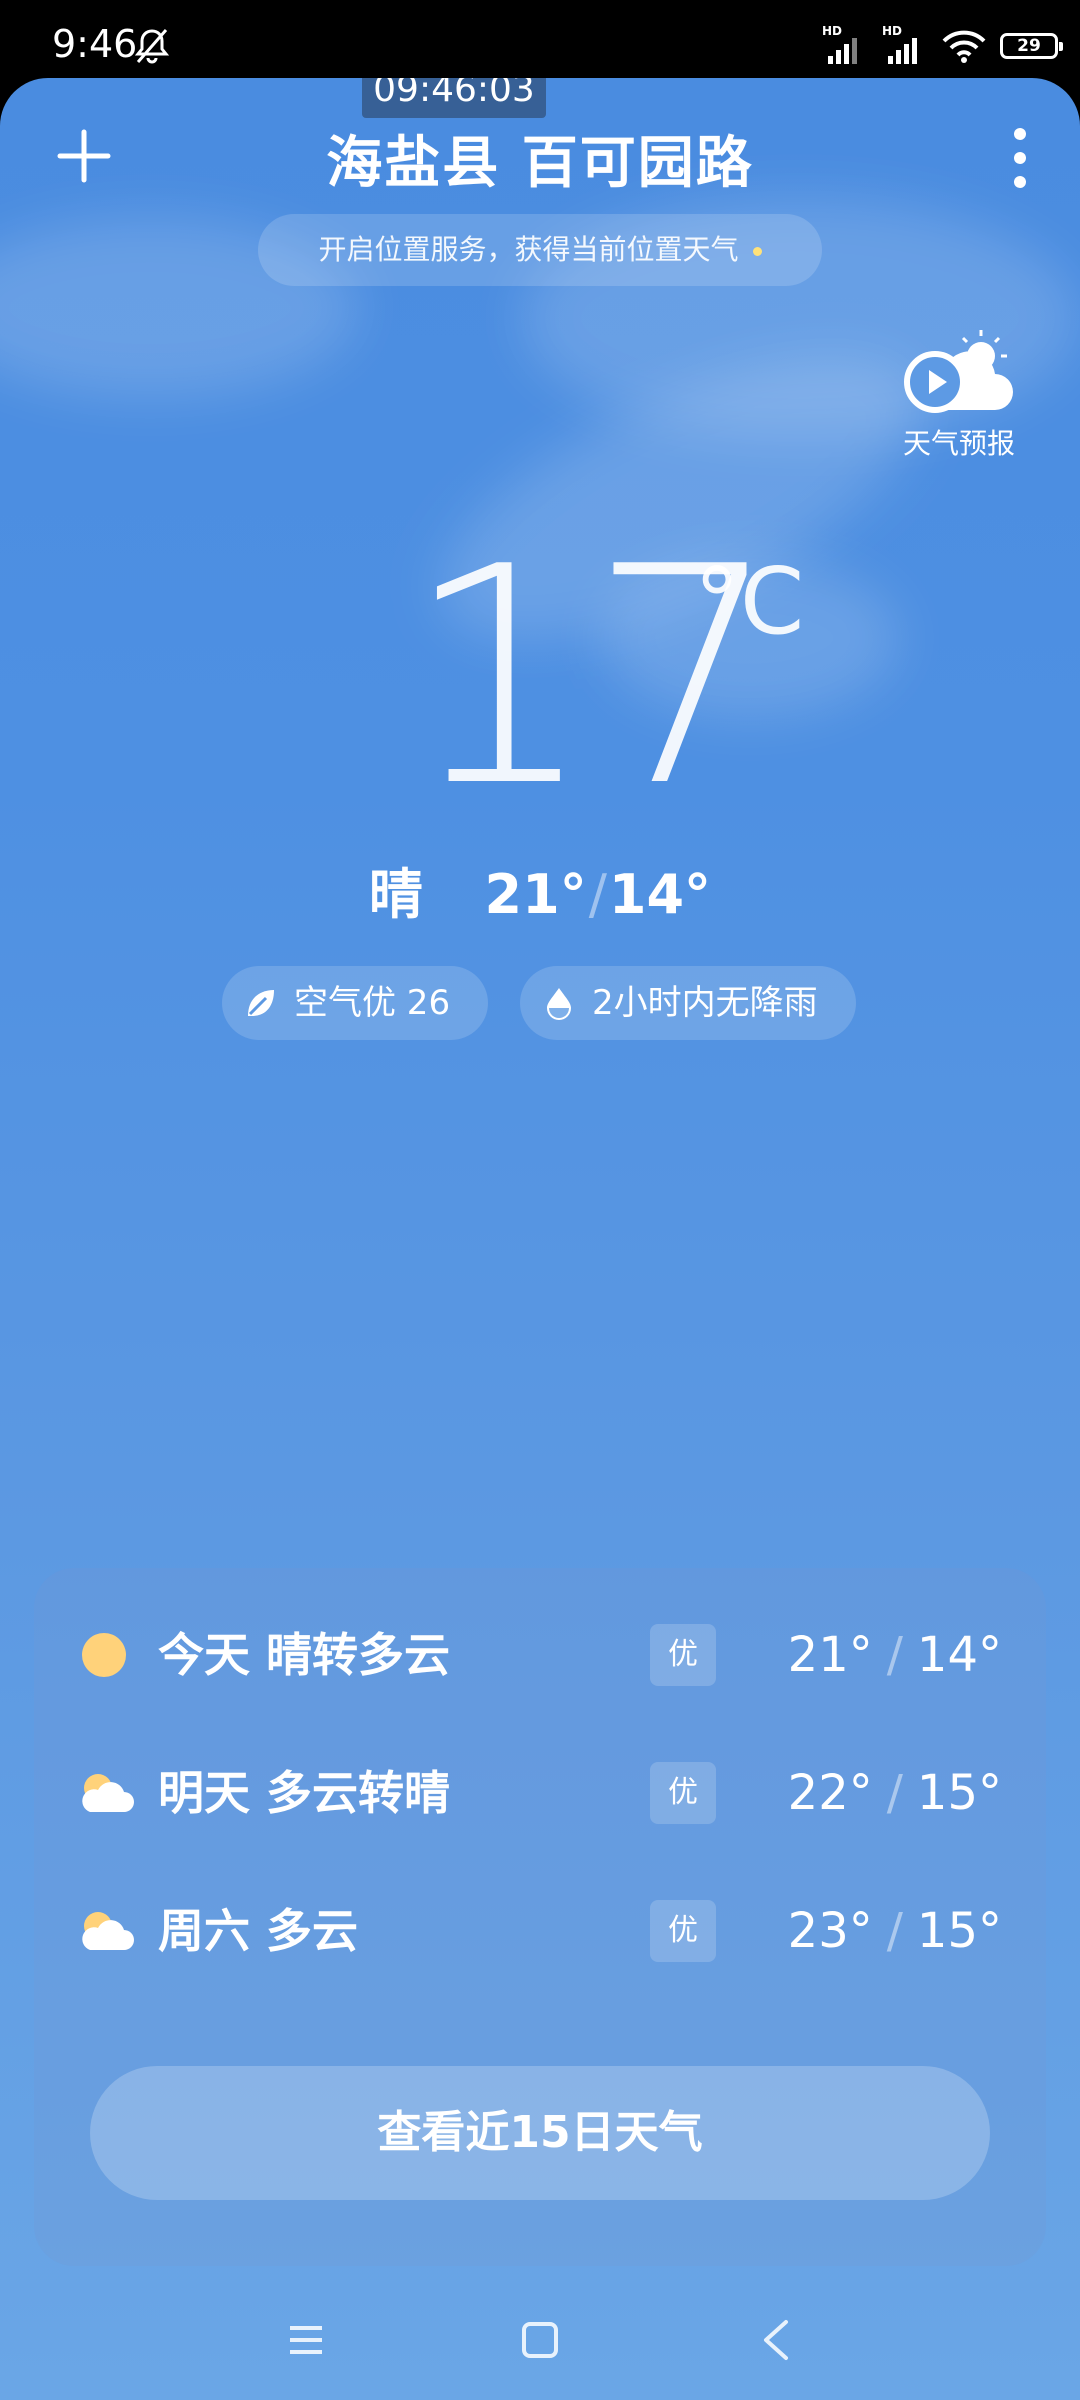 The height and width of the screenshot is (2400, 1080). I want to click on sun-icon, so click(104, 1655).